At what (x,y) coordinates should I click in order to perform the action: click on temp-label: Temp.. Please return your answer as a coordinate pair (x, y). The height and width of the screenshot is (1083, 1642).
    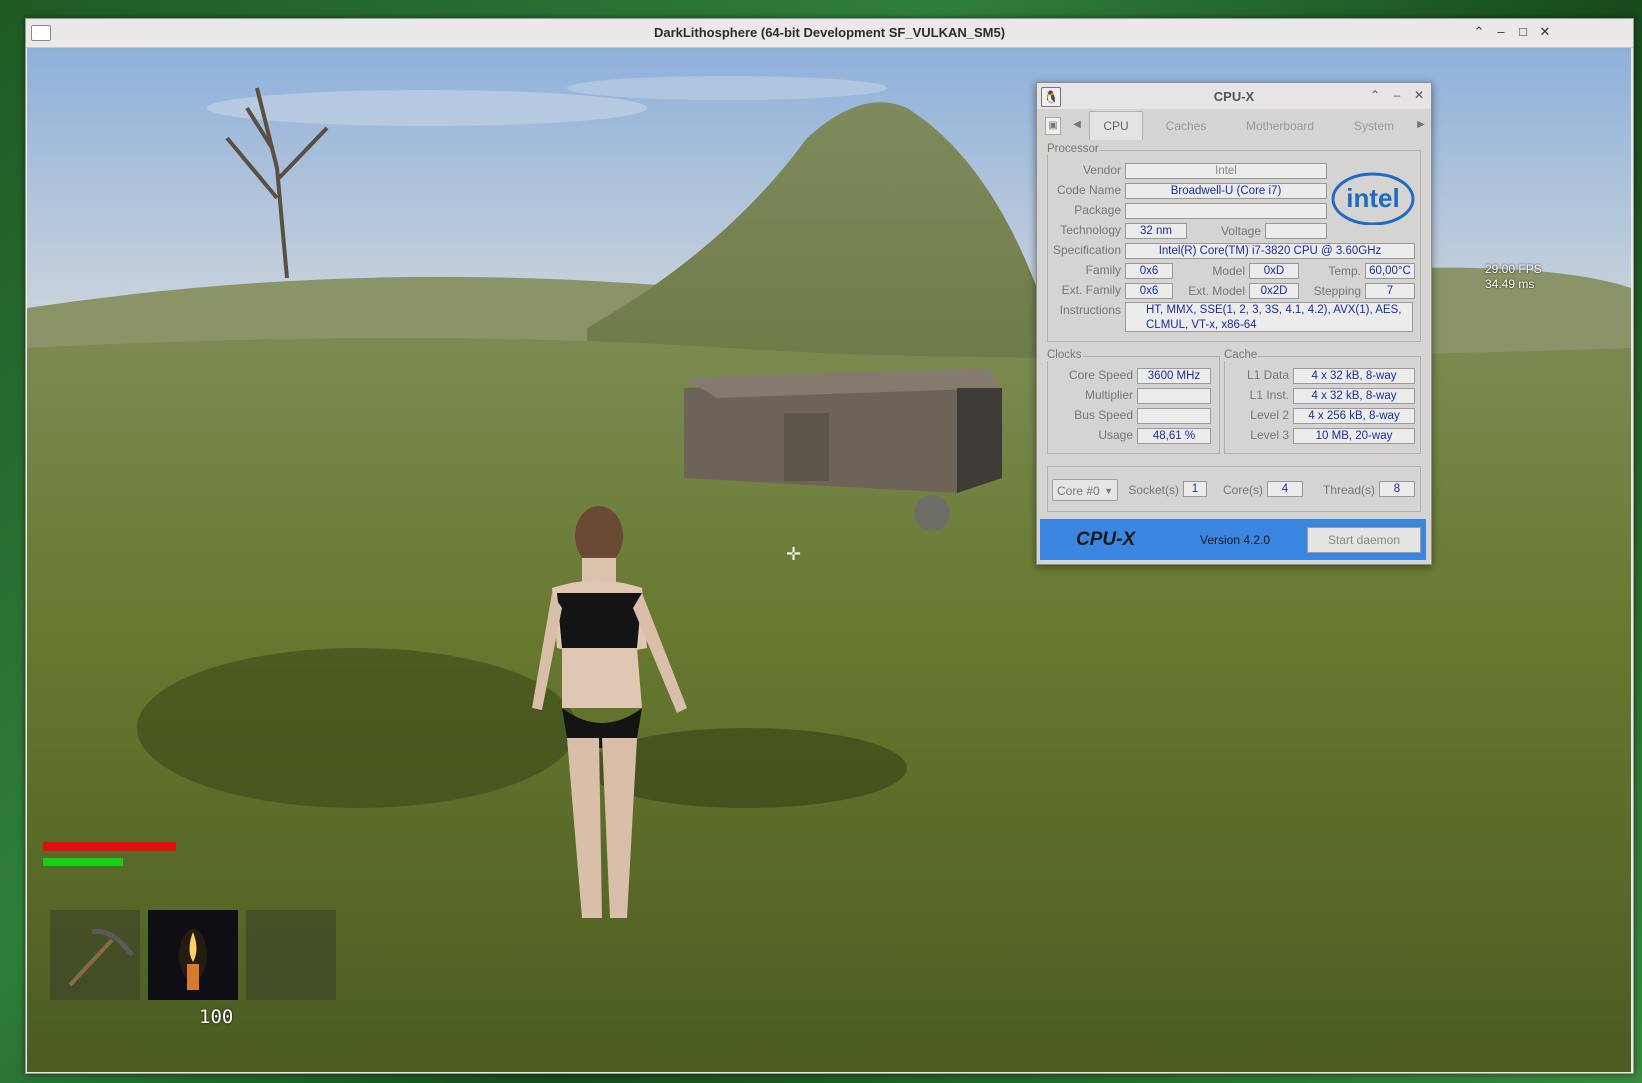
    Looking at the image, I should click on (1344, 271).